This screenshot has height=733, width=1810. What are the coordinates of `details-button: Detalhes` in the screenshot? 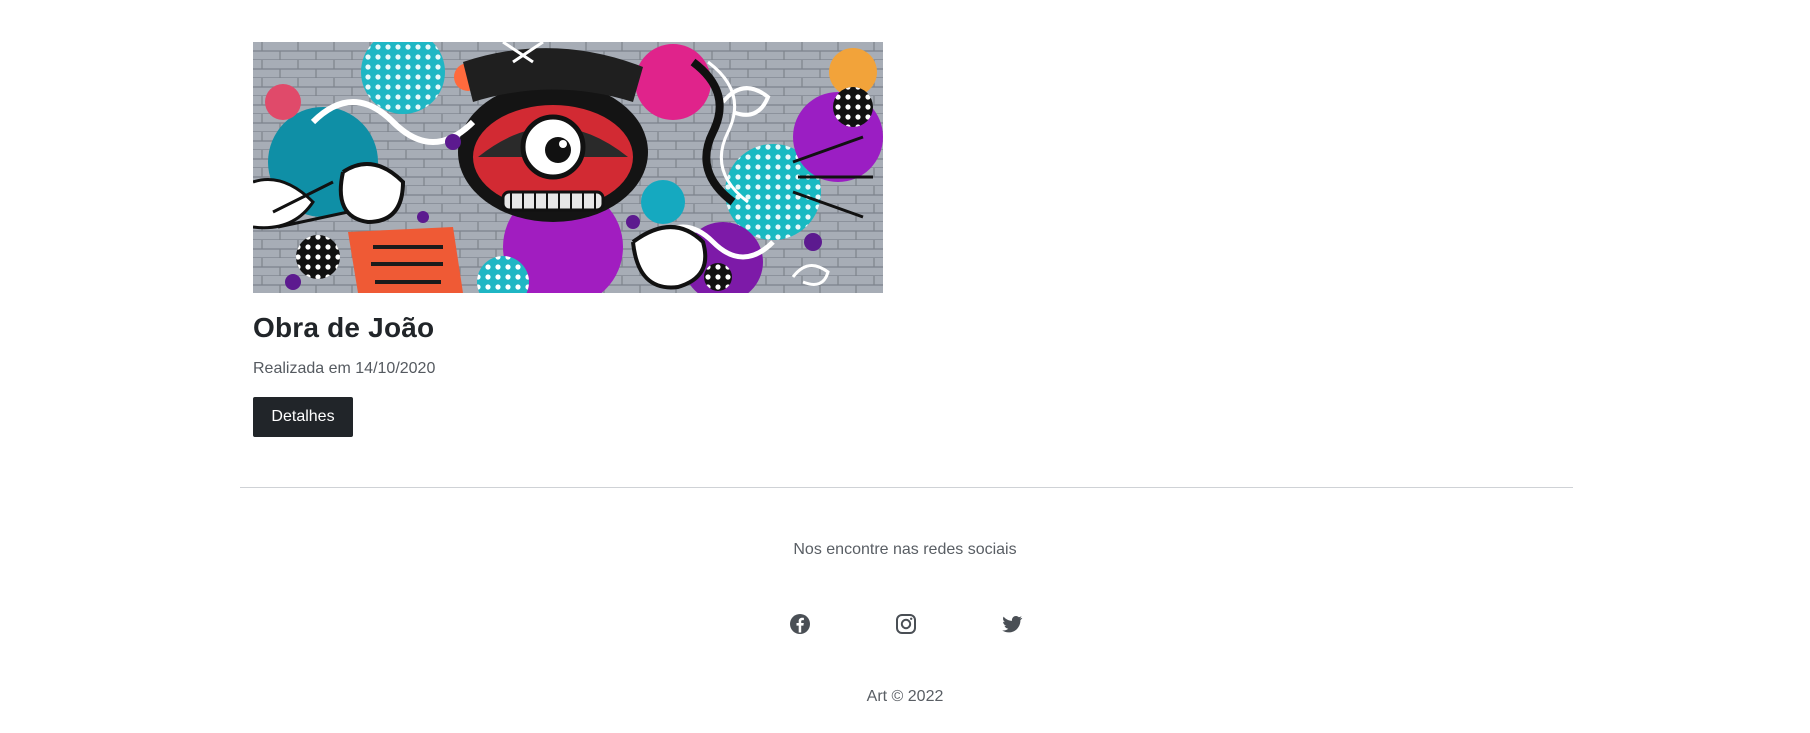 It's located at (303, 417).